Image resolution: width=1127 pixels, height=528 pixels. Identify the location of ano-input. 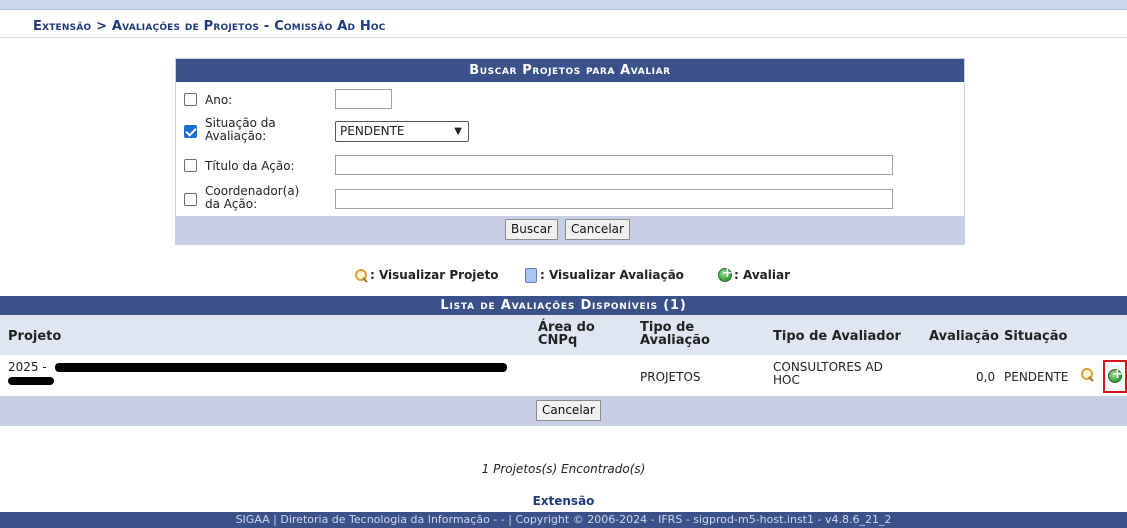
(363, 99).